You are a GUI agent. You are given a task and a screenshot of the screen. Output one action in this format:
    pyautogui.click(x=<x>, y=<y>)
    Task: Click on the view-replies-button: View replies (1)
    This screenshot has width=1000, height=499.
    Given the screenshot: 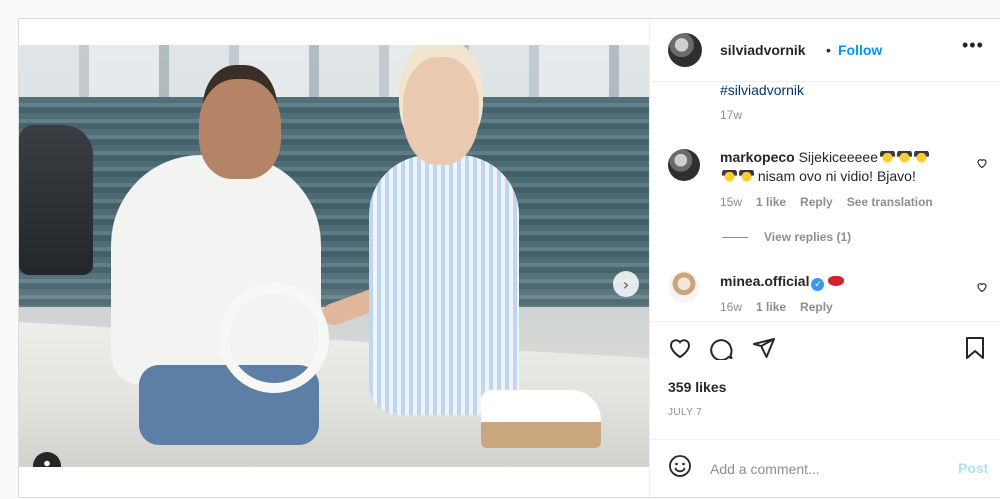 What is the action you would take?
    pyautogui.click(x=786, y=237)
    